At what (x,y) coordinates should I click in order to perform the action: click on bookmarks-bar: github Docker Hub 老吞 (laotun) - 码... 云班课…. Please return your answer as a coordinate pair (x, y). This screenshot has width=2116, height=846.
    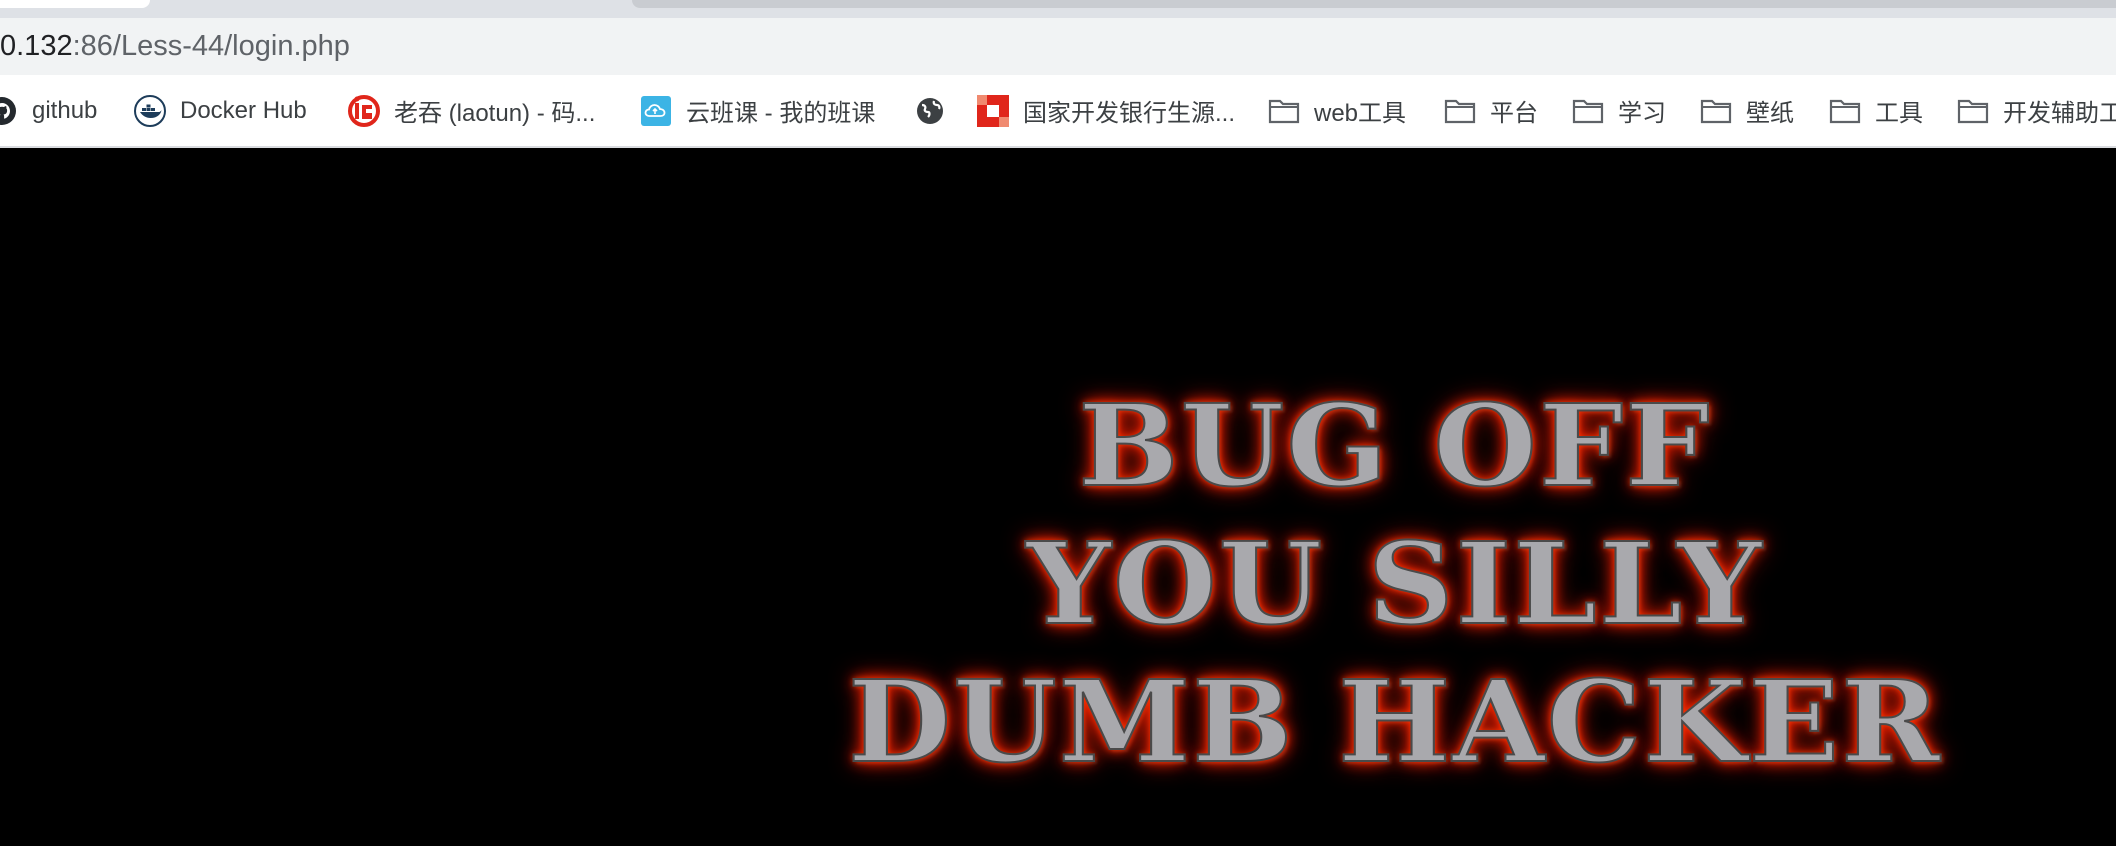
    Looking at the image, I should click on (1058, 111).